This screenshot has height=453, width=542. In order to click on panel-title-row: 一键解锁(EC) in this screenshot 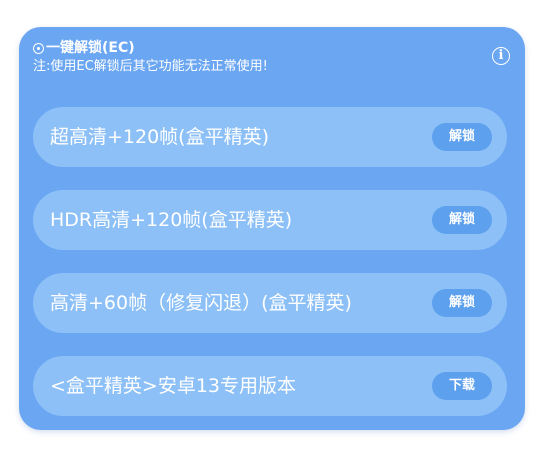, I will do `click(272, 48)`.